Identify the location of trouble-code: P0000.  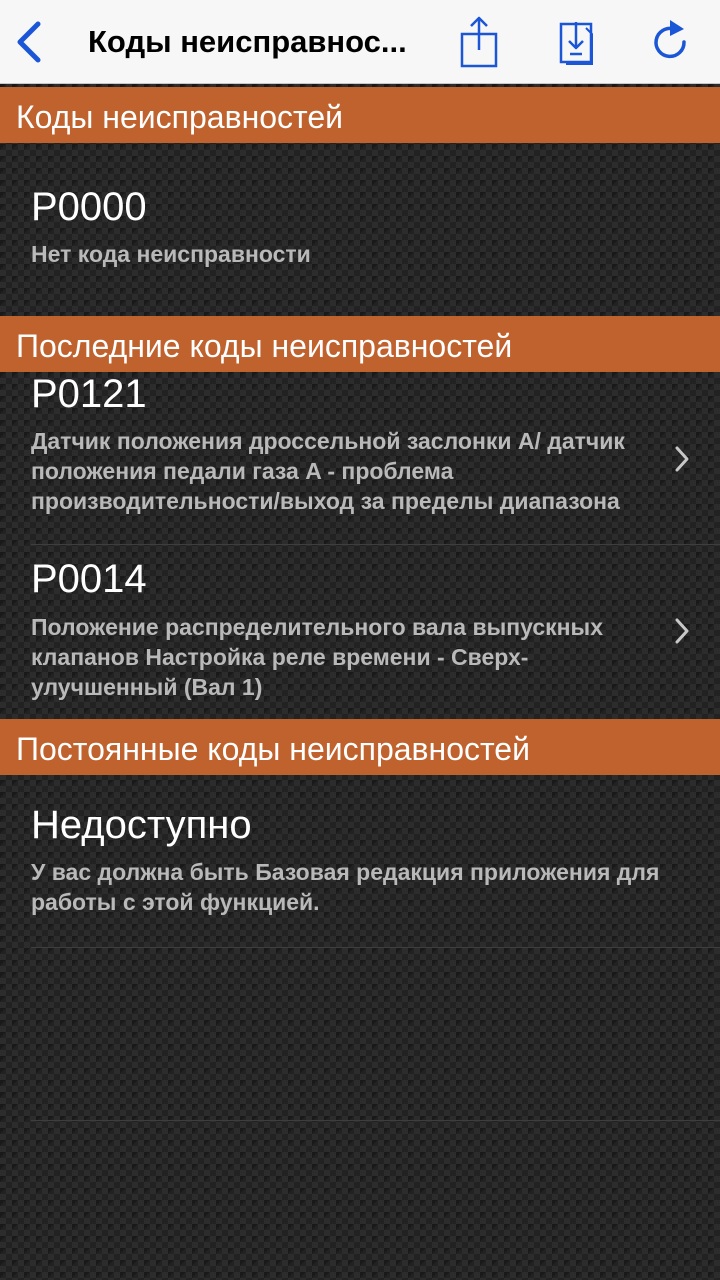
(89, 207).